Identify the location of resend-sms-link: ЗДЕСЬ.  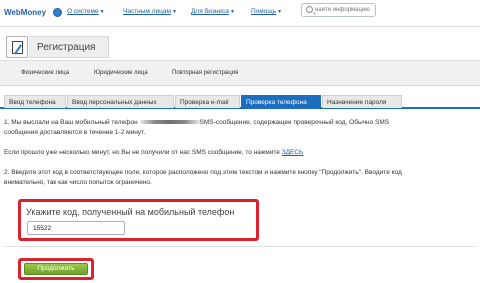
(293, 152).